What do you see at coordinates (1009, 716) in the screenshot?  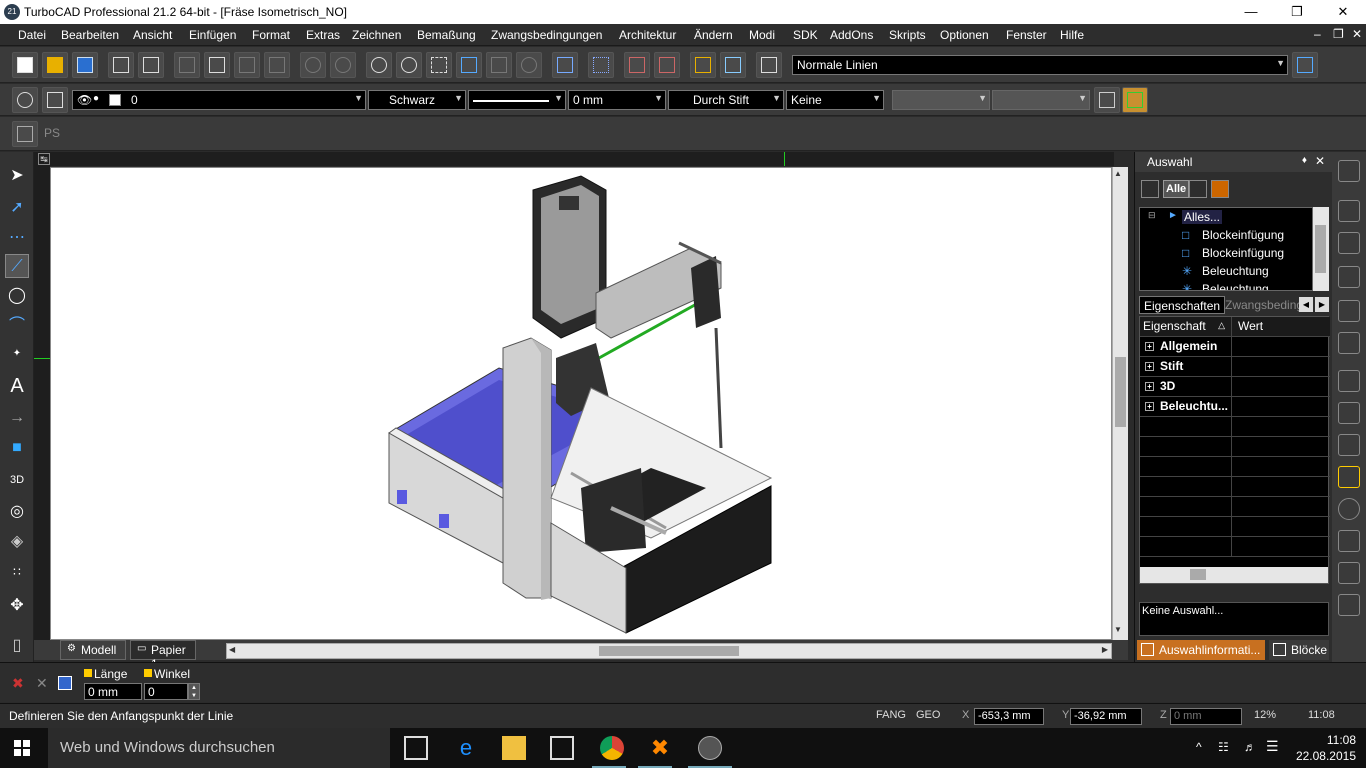 I see `x-coordinate: -653,3 mm` at bounding box center [1009, 716].